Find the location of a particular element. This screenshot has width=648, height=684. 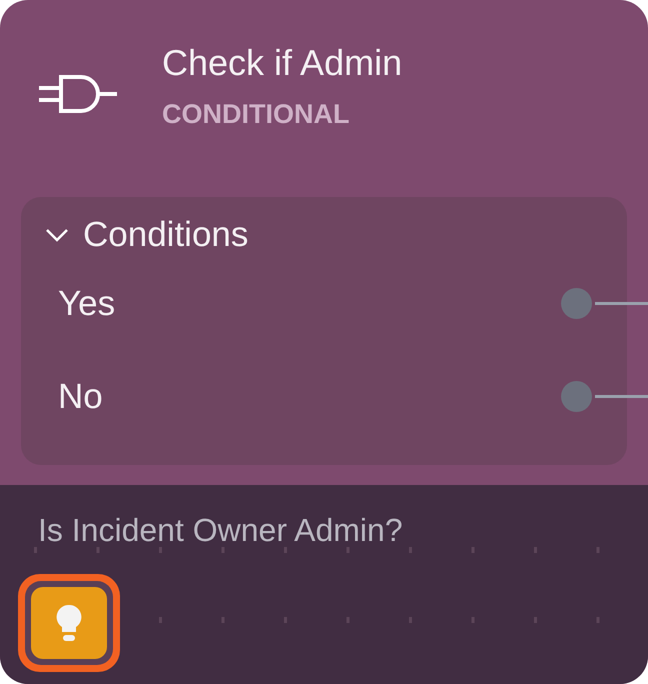

hint-button is located at coordinates (69, 623).